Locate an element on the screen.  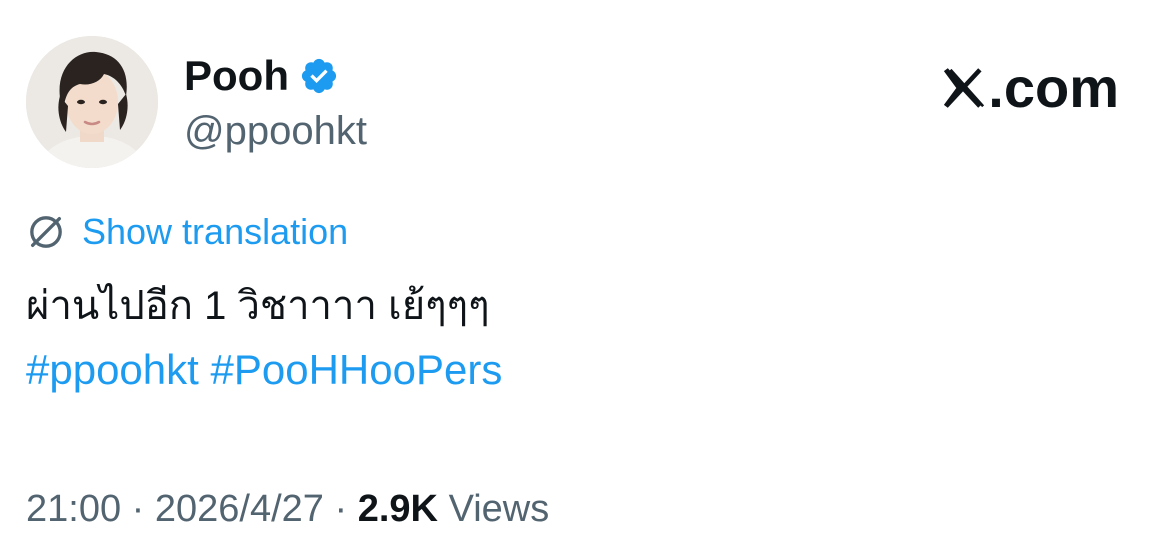
tweet-time: 21:00 is located at coordinates (73, 509).